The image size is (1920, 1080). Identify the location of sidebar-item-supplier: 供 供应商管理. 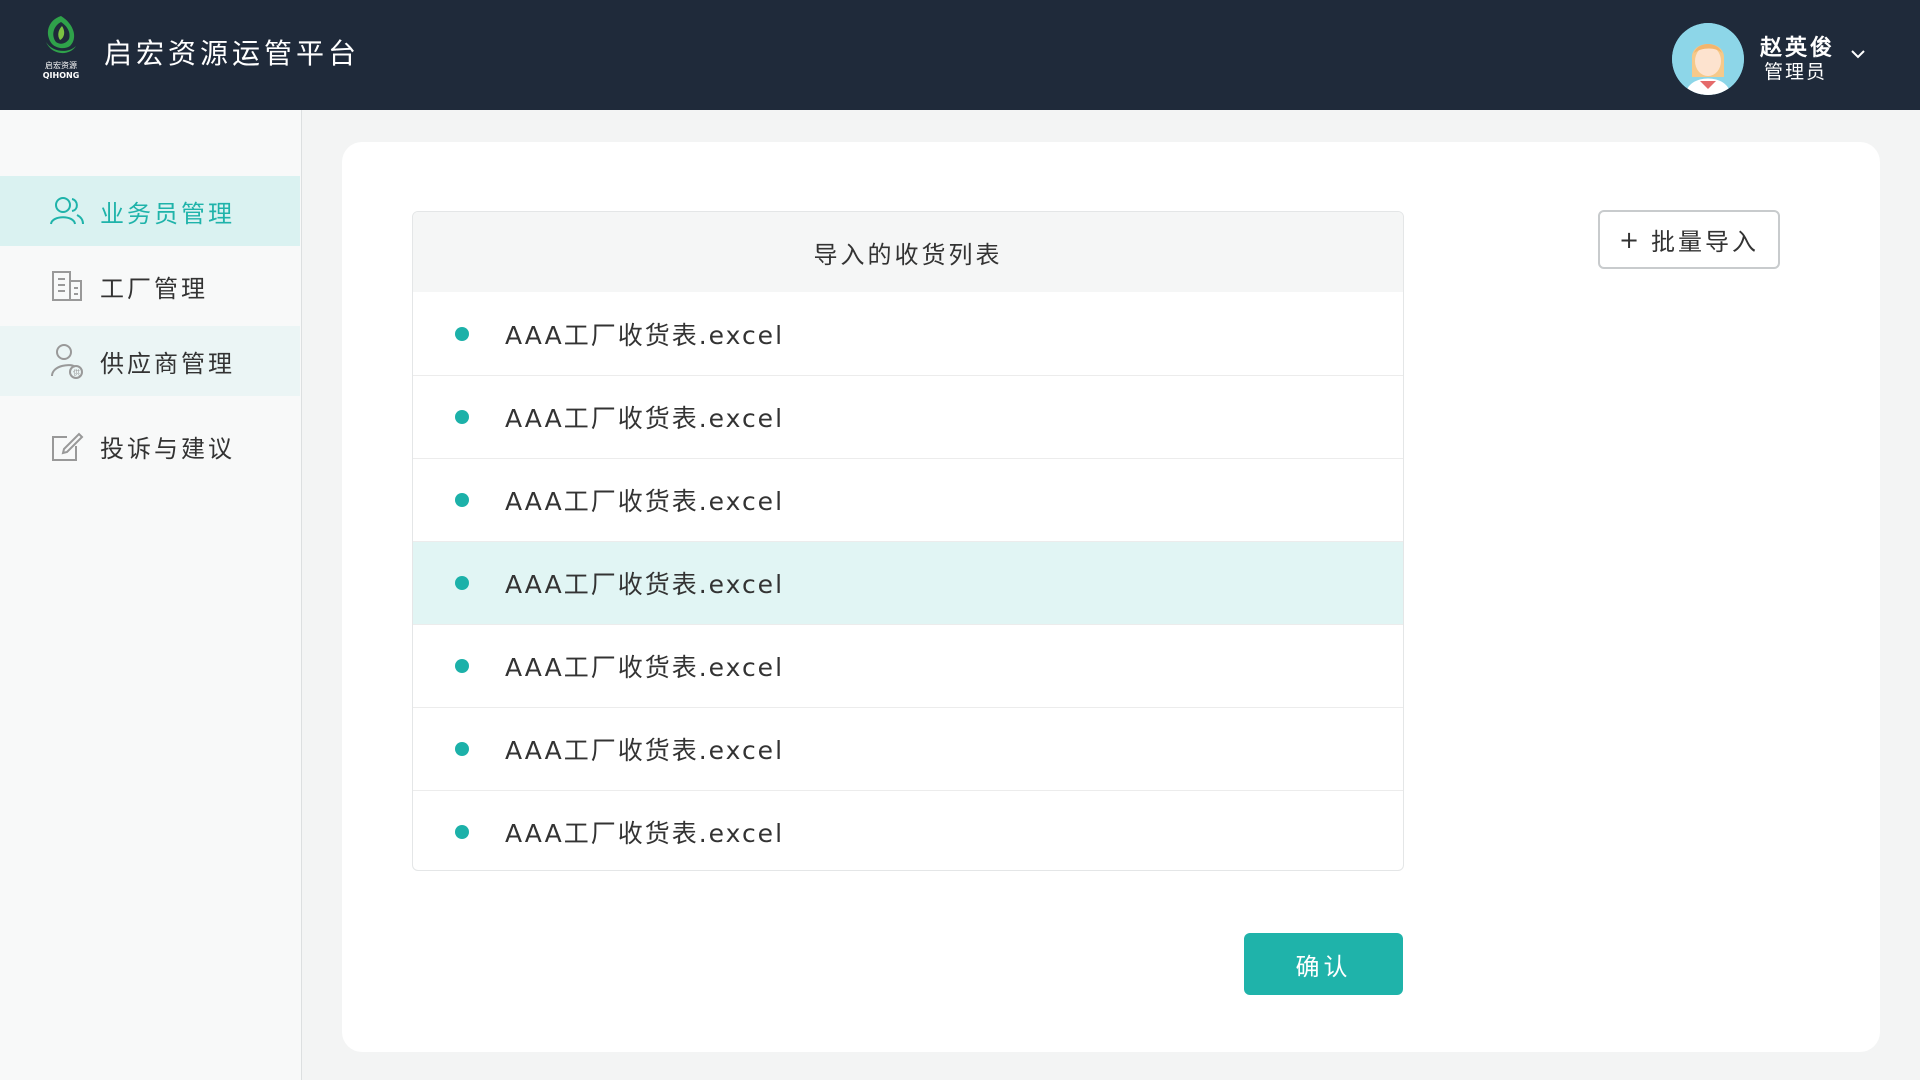
(150, 361).